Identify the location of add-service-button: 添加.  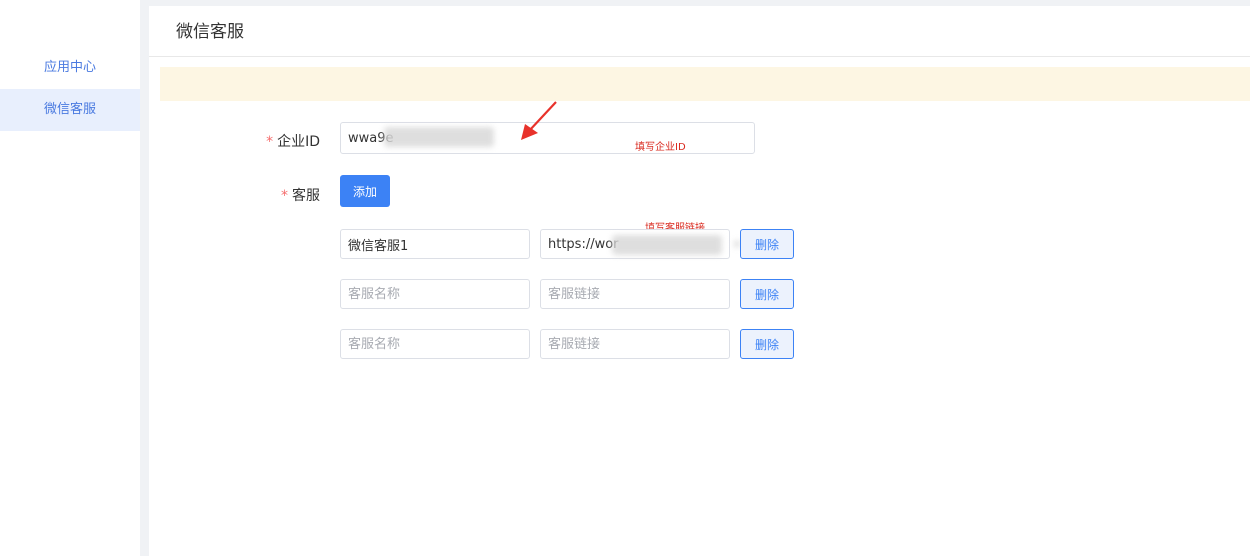
(365, 191).